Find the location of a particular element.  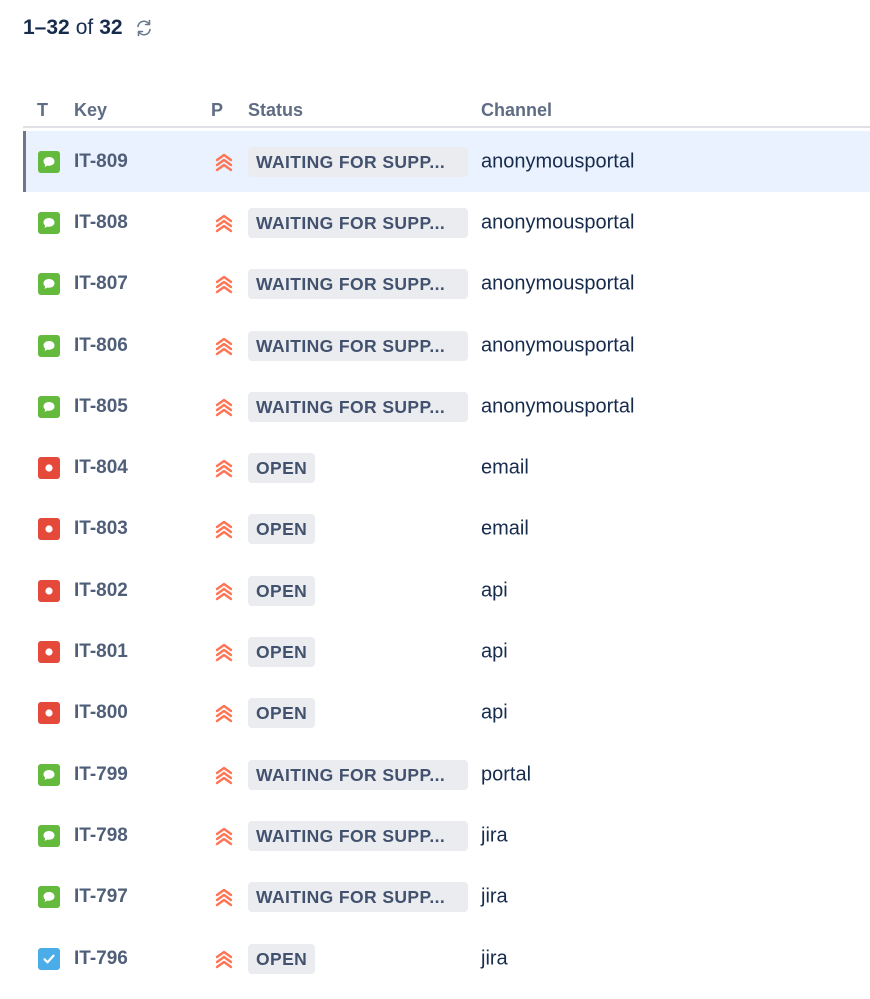

table-row: IT-809 WAITING FOR SUPP... anonymousportal is located at coordinates (446, 162).